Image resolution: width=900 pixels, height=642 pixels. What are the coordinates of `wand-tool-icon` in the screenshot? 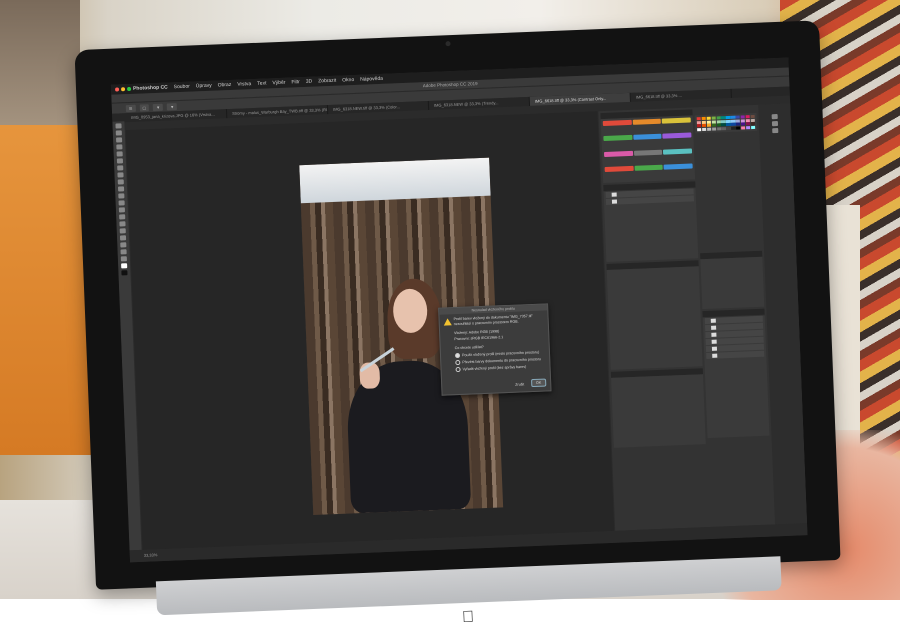 It's located at (119, 147).